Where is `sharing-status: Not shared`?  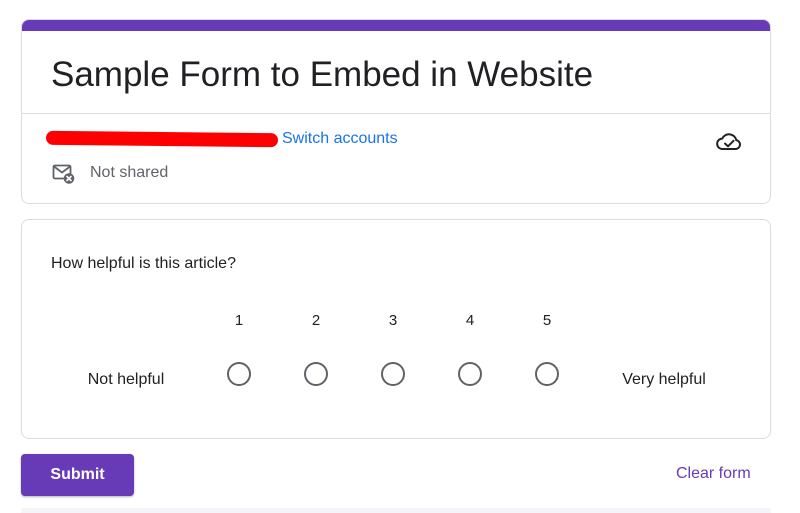
sharing-status: Not shared is located at coordinates (129, 172).